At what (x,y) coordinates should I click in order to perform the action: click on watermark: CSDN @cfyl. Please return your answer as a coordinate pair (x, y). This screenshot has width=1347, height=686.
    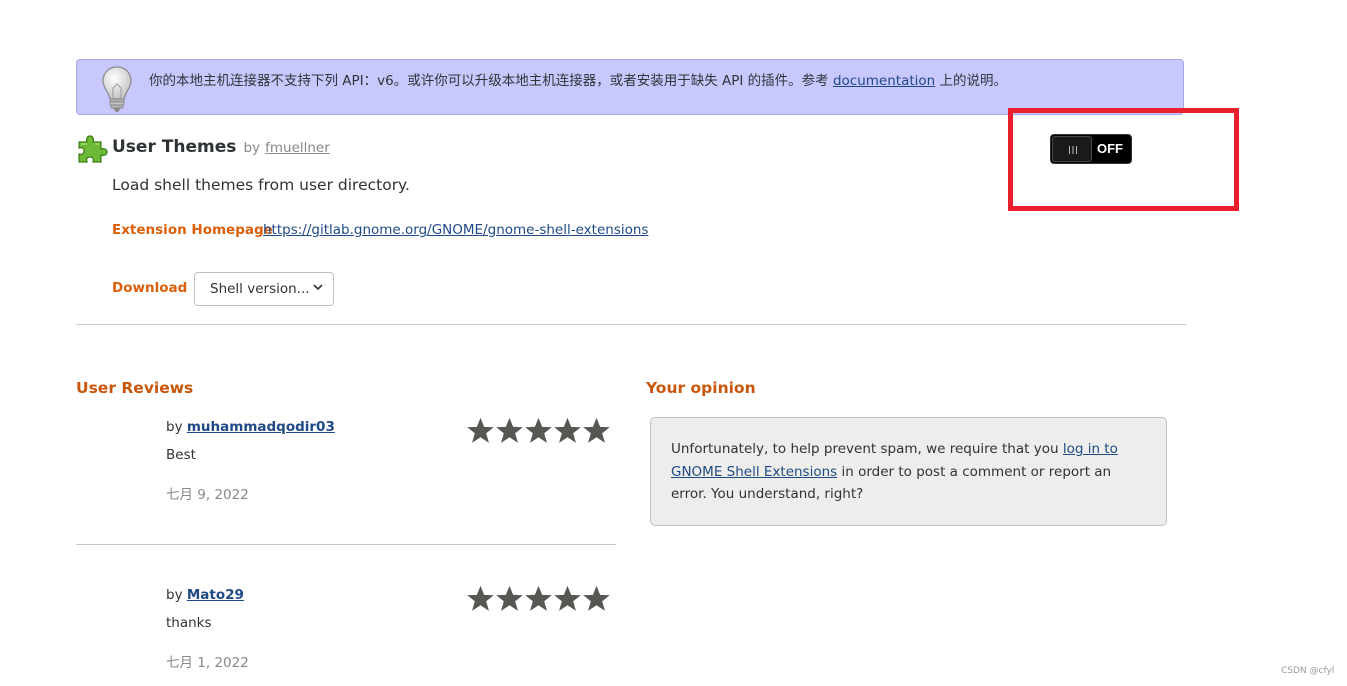
    Looking at the image, I should click on (1308, 671).